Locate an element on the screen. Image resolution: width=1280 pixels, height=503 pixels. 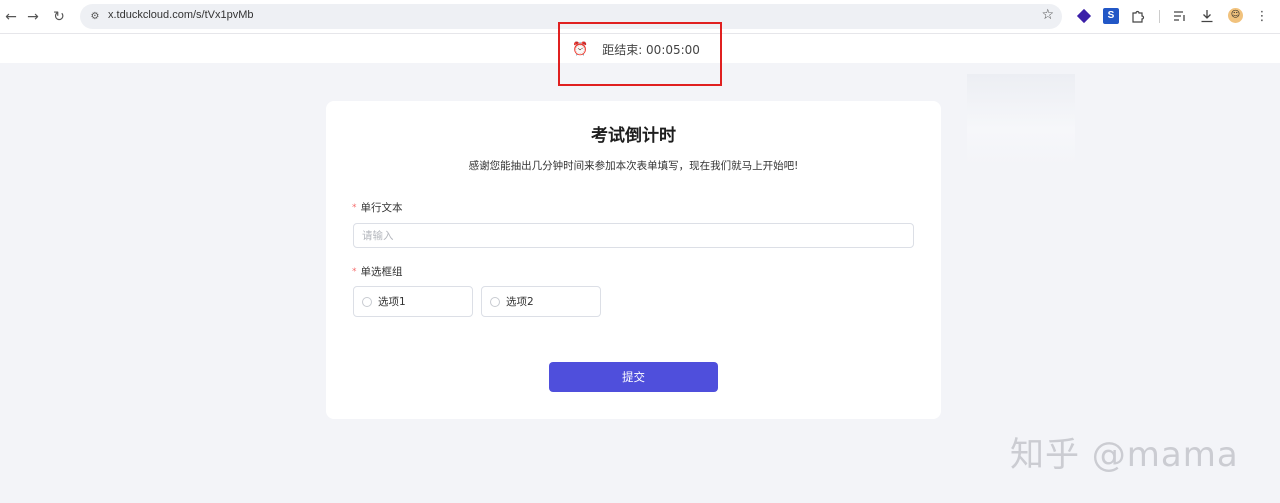
arrow-left-icon: ← is located at coordinates (11, 17).